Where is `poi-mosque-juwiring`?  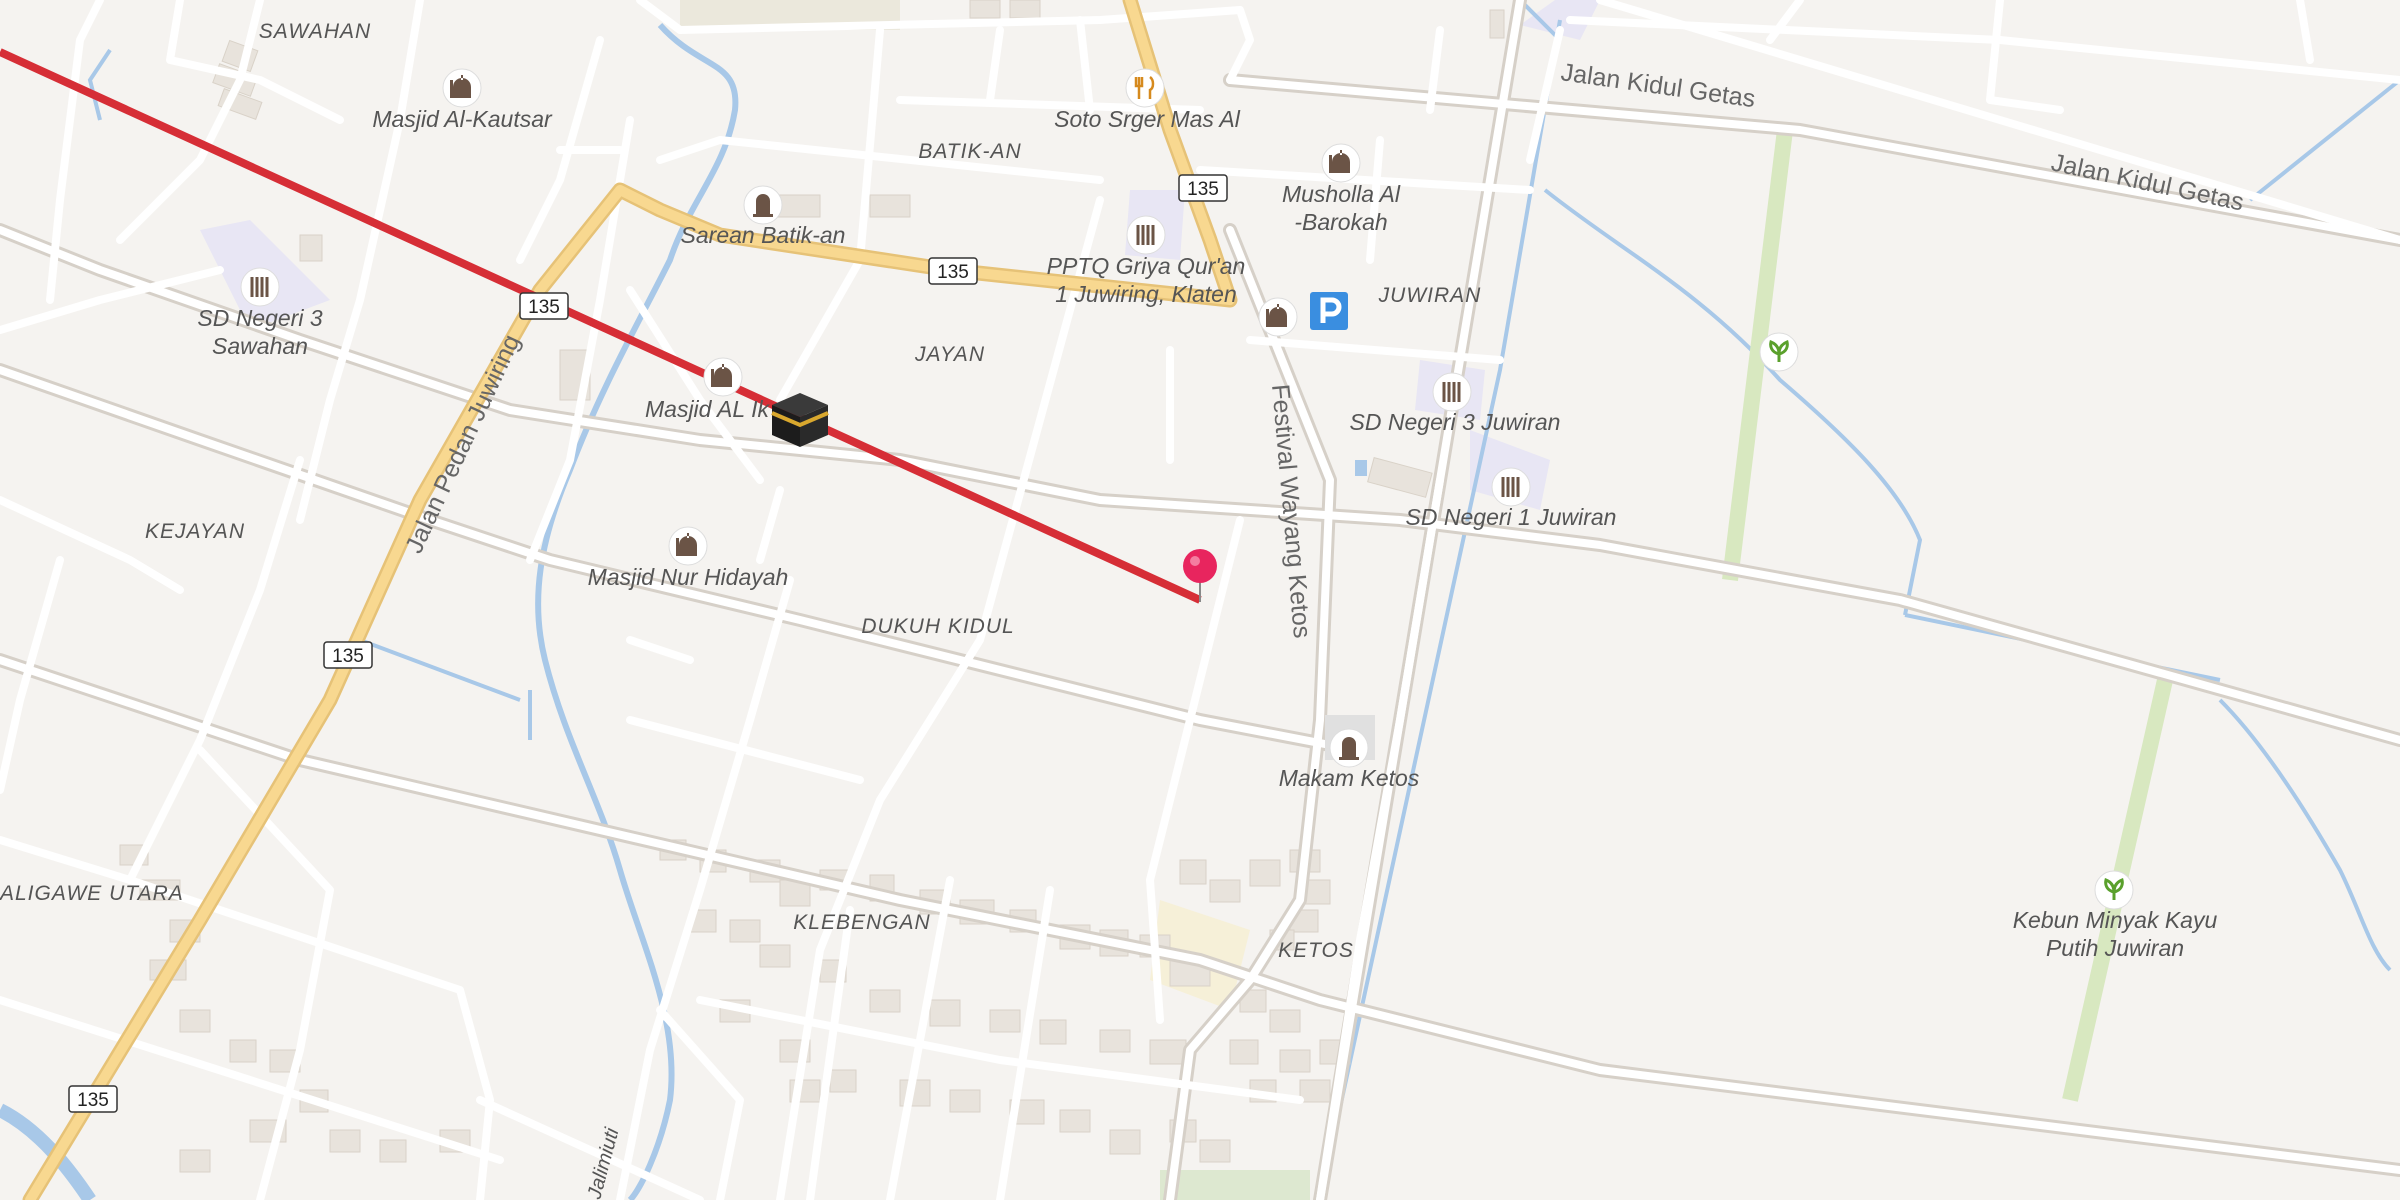
poi-mosque-juwiring is located at coordinates (1278, 317).